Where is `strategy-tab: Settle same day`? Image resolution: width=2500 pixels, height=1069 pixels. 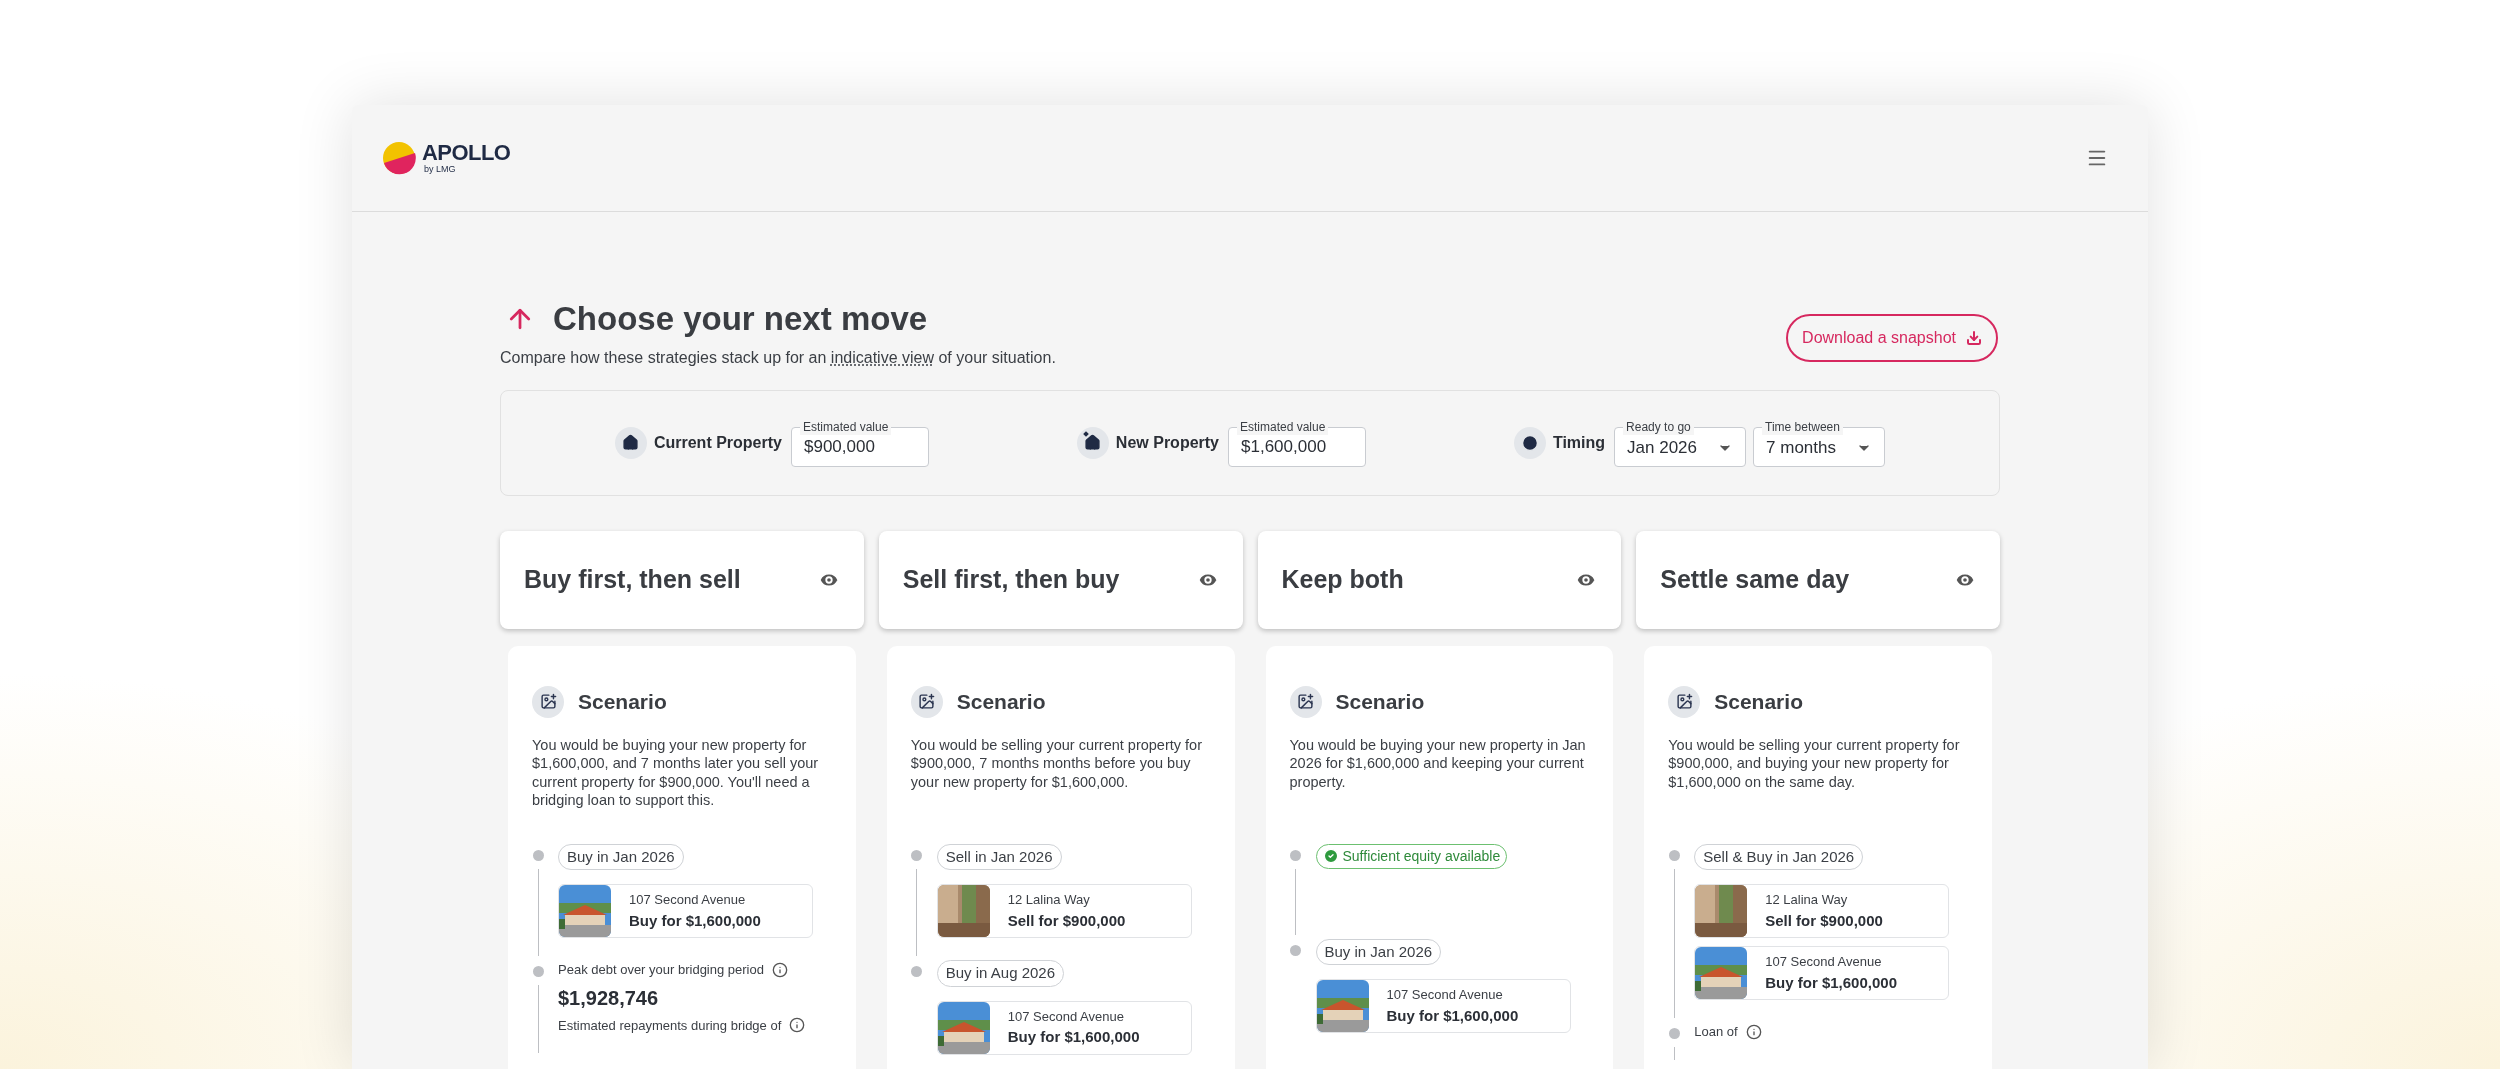 strategy-tab: Settle same day is located at coordinates (1818, 579).